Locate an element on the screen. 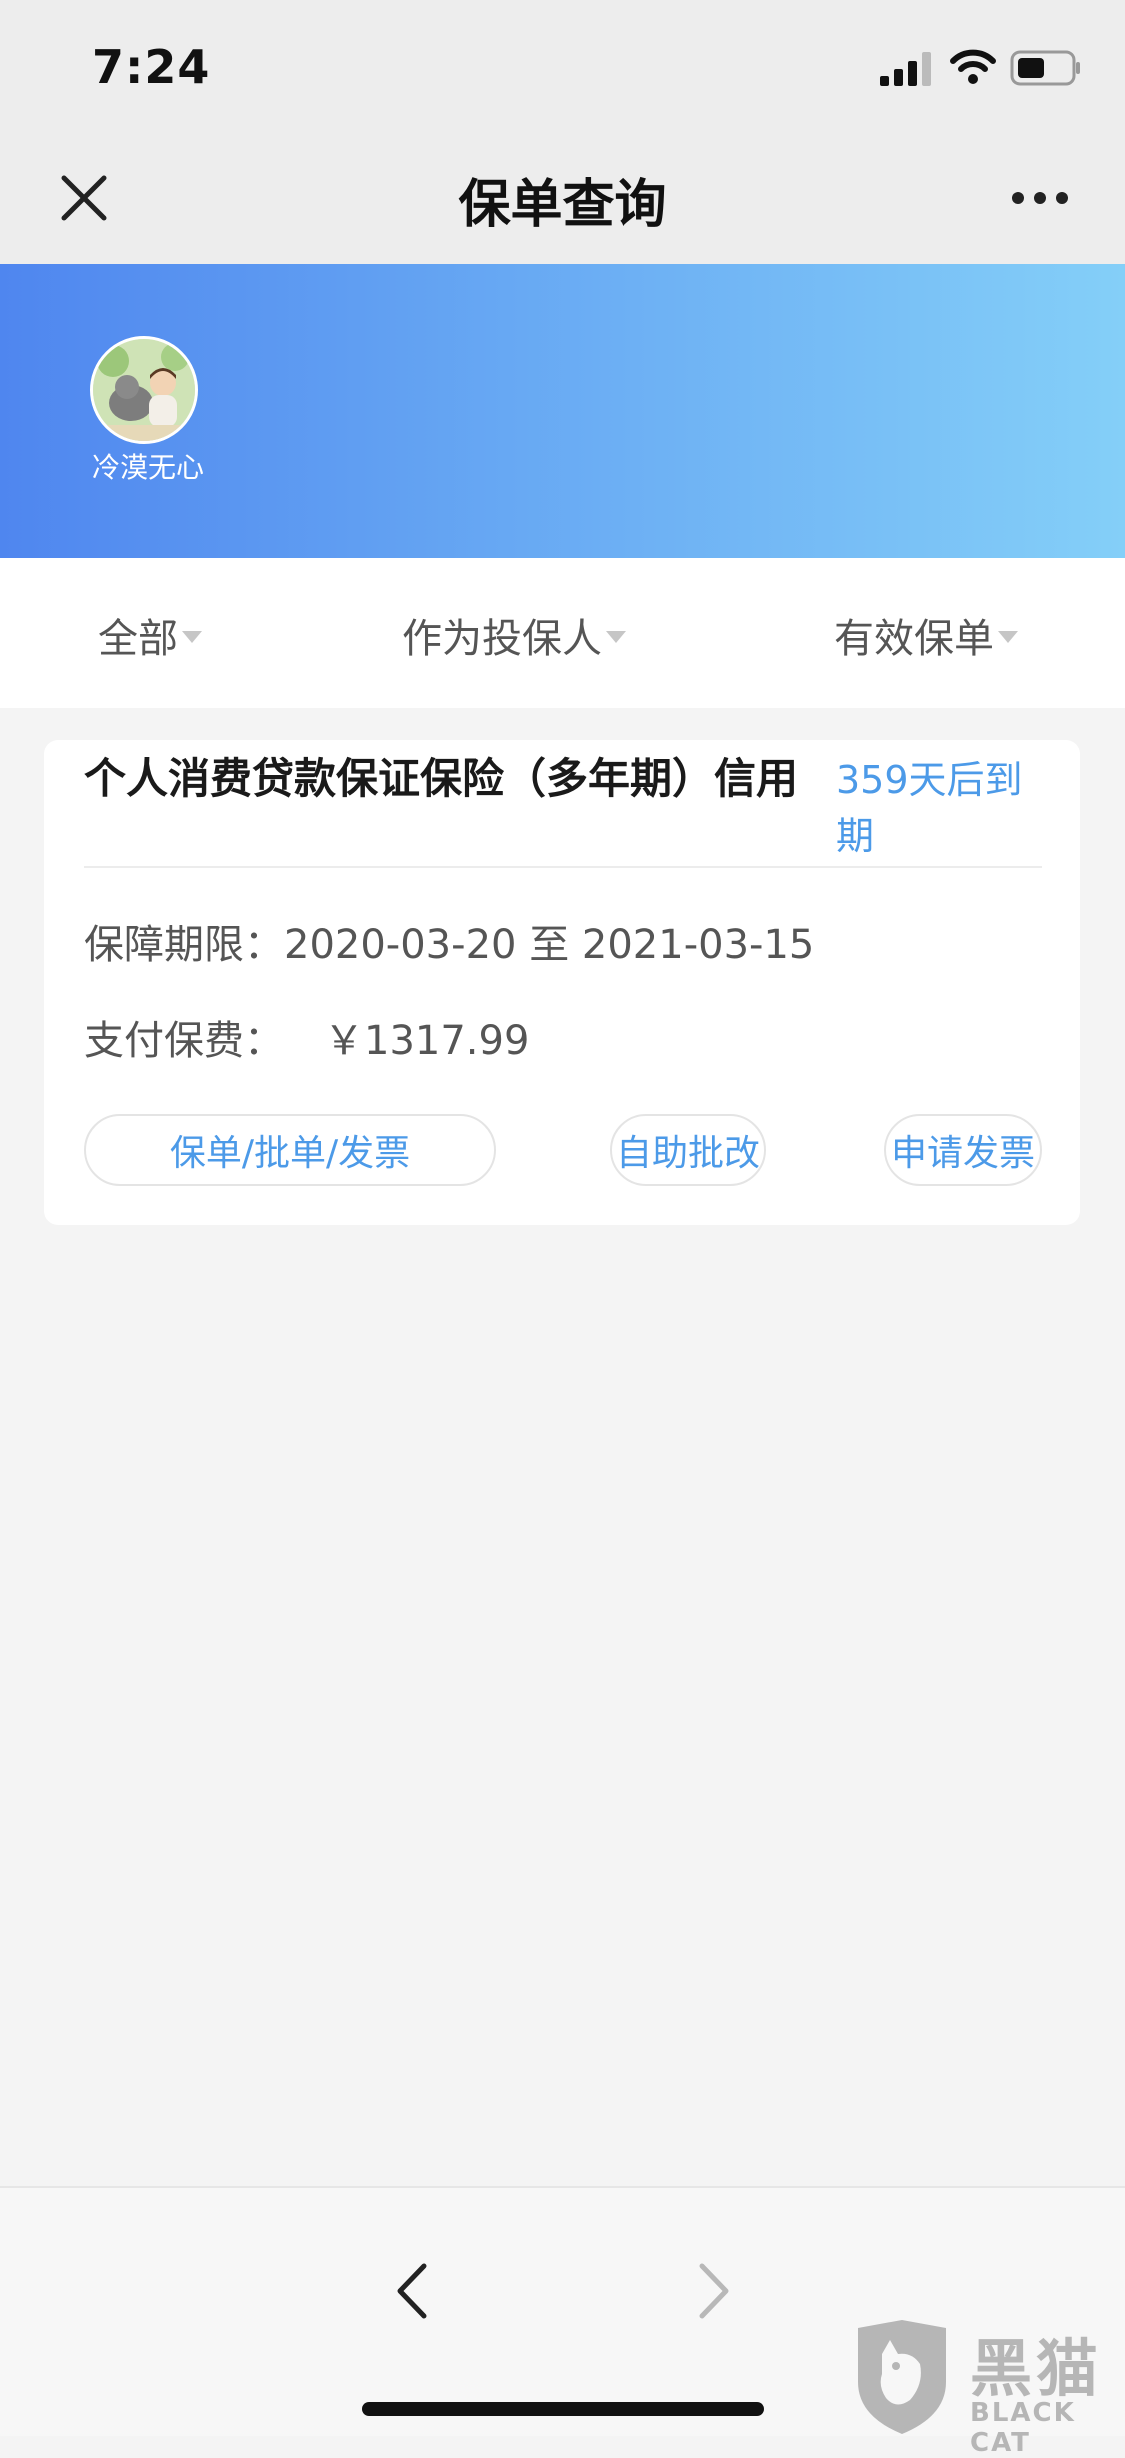  watermark: 黑猫 BLACK CAT is located at coordinates (988, 2388).